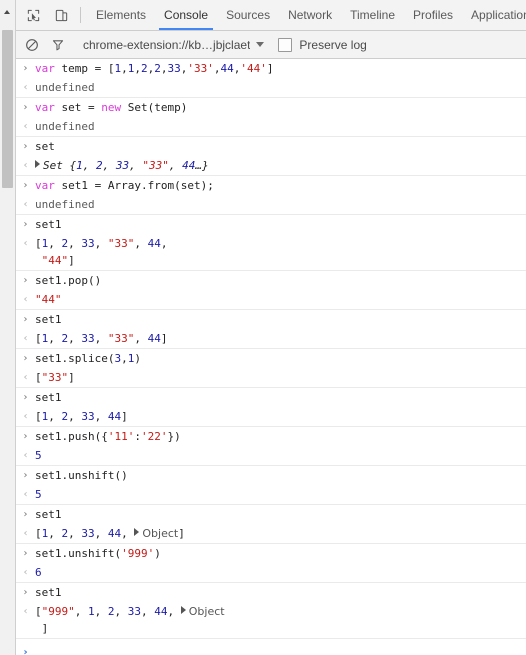 The height and width of the screenshot is (655, 526). What do you see at coordinates (271, 107) in the screenshot?
I see `console-input-row: › var set = new Set(temp)` at bounding box center [271, 107].